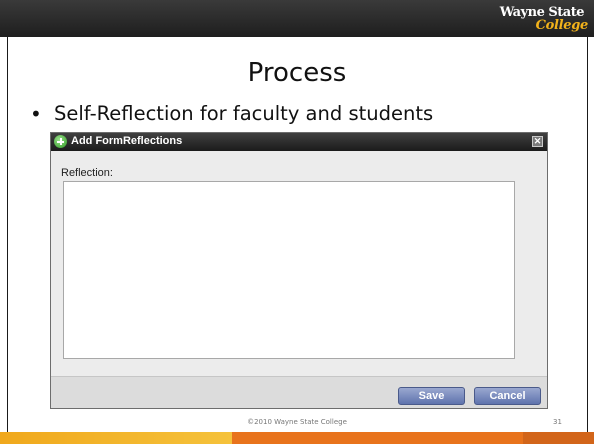 The width and height of the screenshot is (594, 444). What do you see at coordinates (537, 141) in the screenshot?
I see `close-icon: ✕` at bounding box center [537, 141].